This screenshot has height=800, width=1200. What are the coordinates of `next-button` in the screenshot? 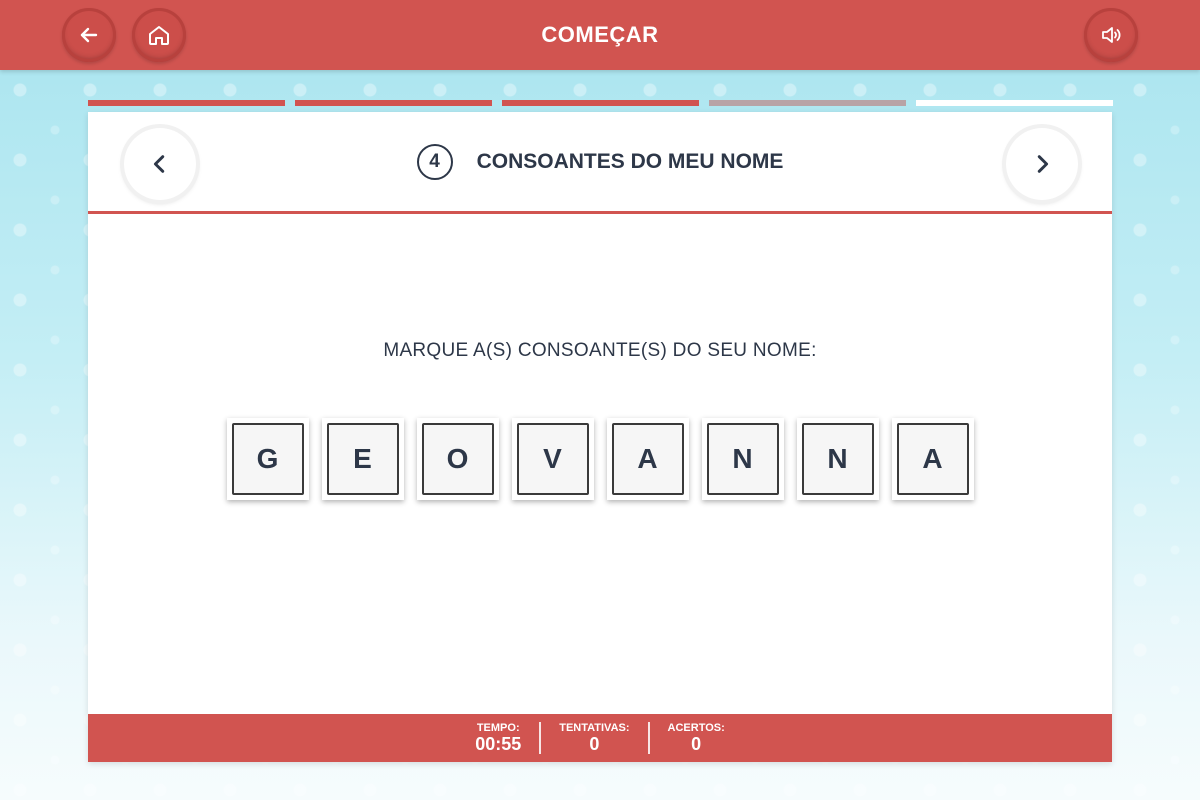 It's located at (1042, 164).